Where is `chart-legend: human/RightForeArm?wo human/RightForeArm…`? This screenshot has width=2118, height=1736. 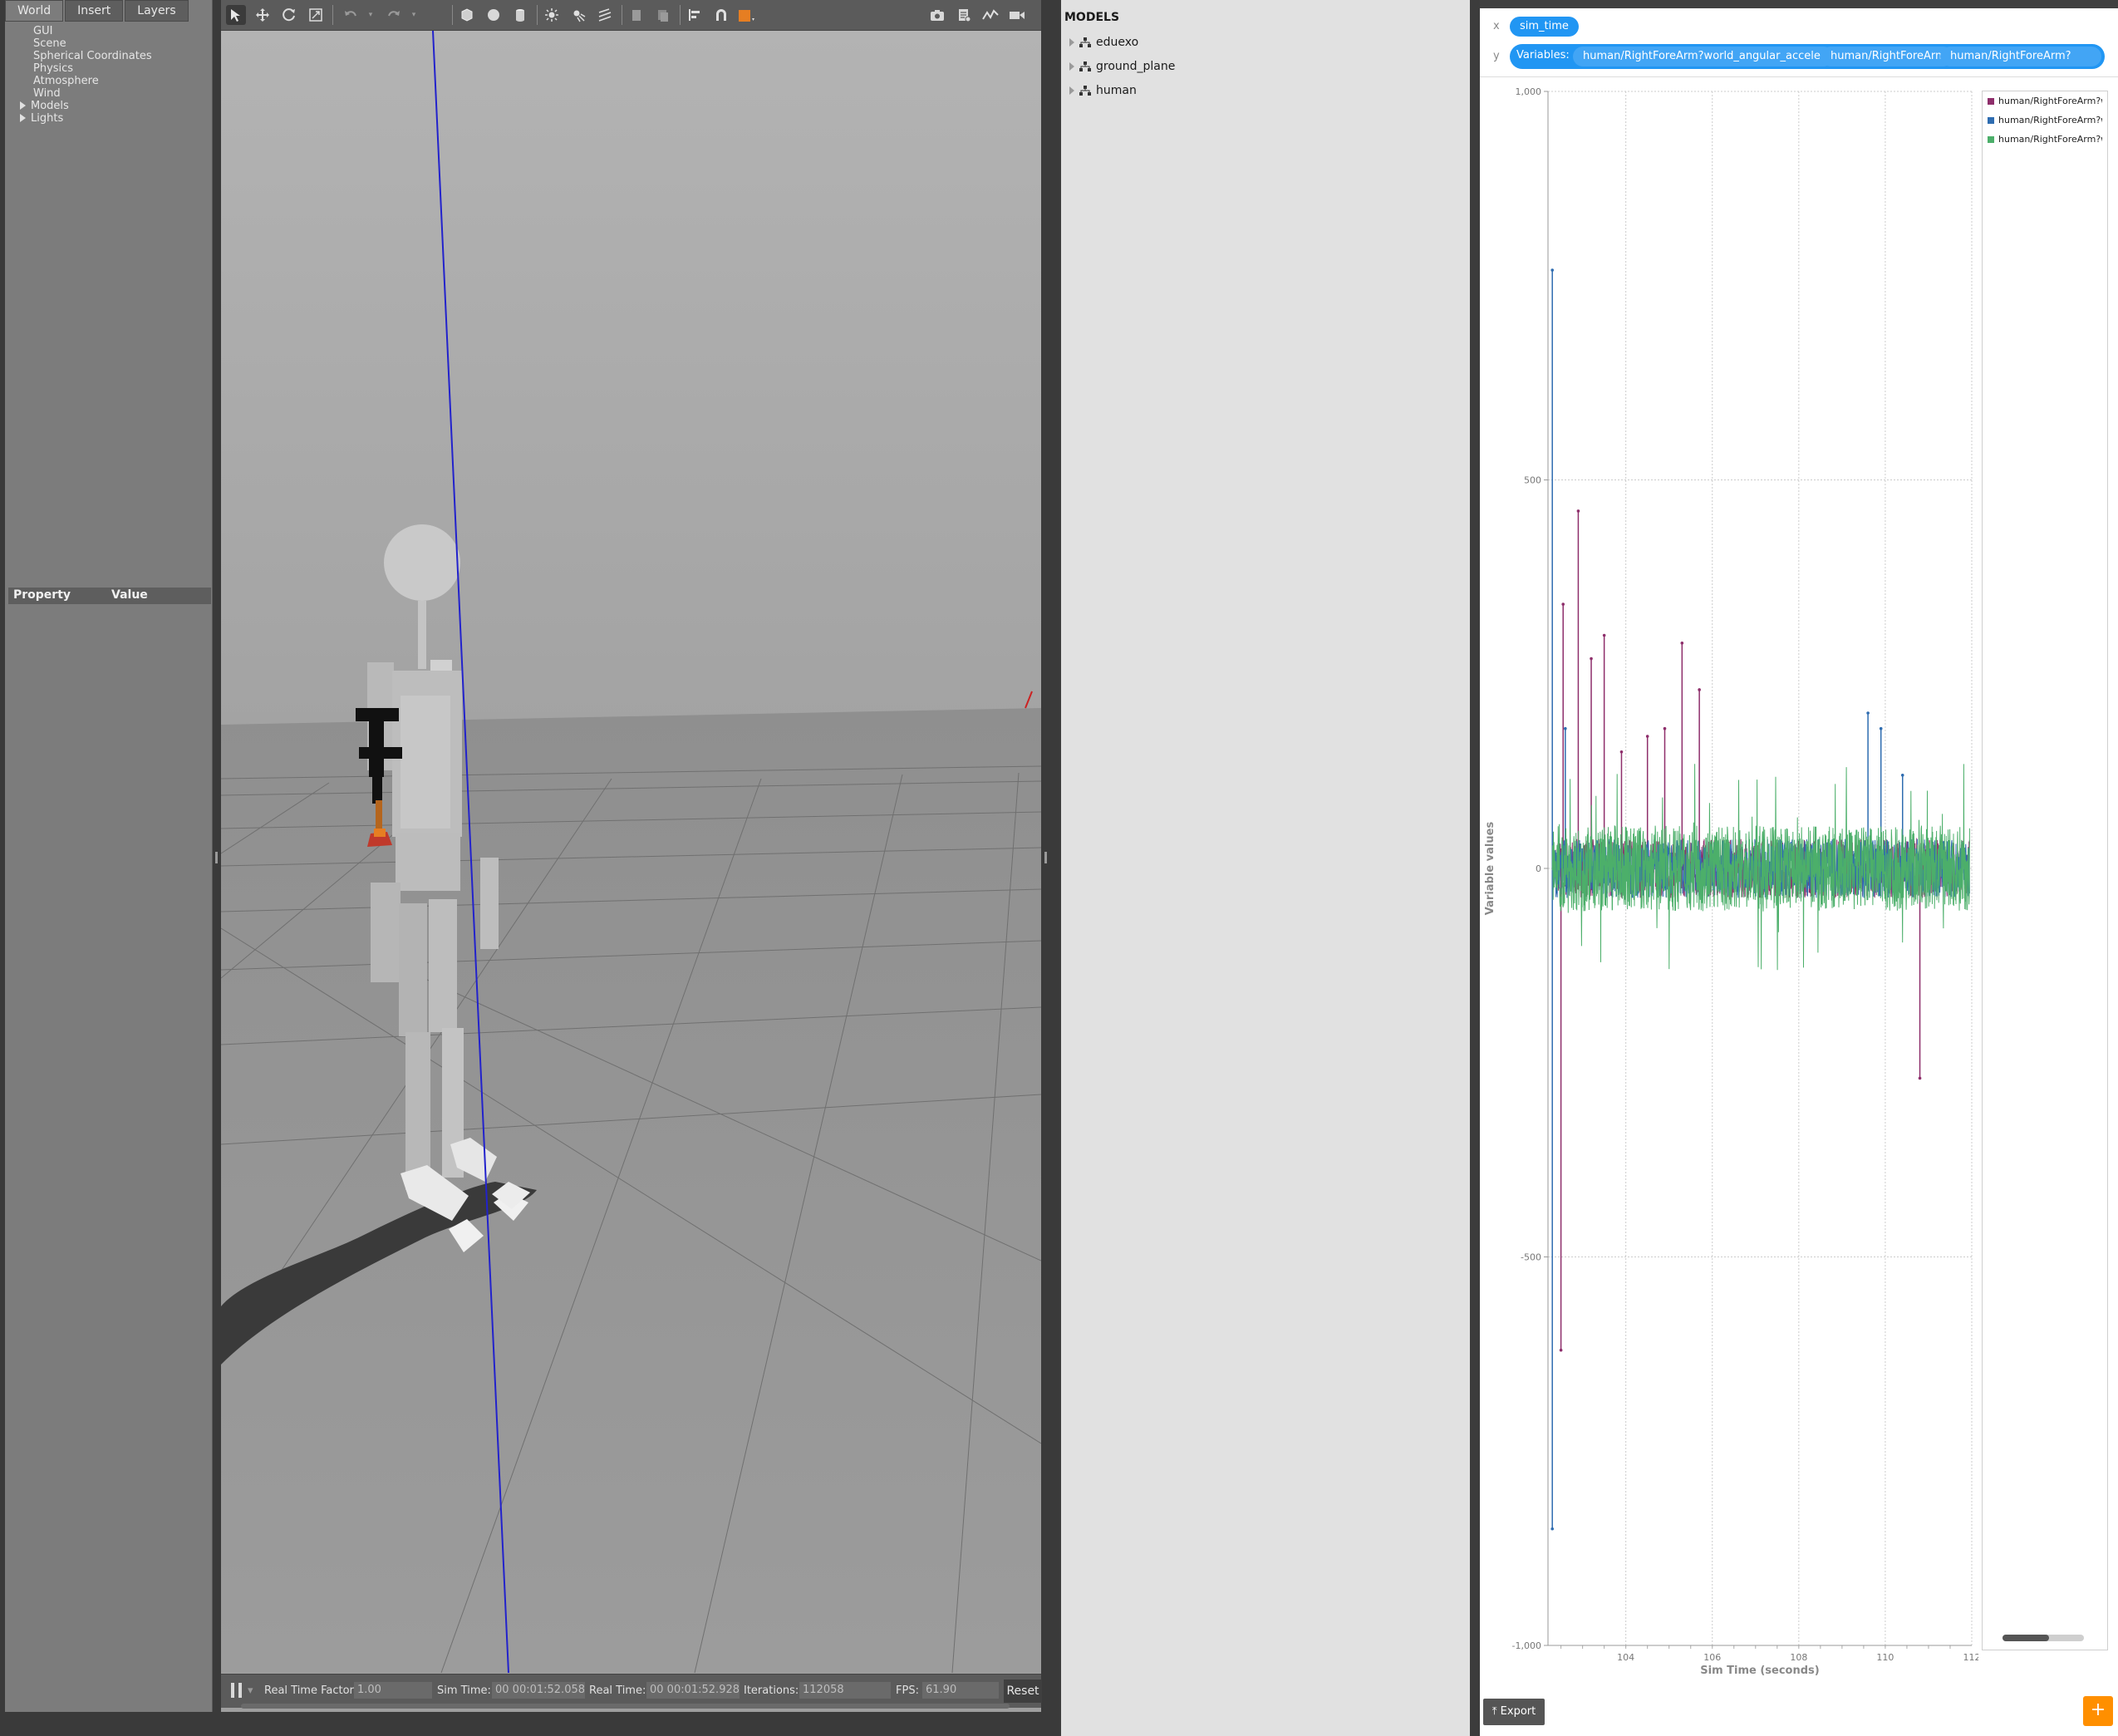
chart-legend: human/RightForeArm?wo human/RightForeArm… is located at coordinates (2045, 870).